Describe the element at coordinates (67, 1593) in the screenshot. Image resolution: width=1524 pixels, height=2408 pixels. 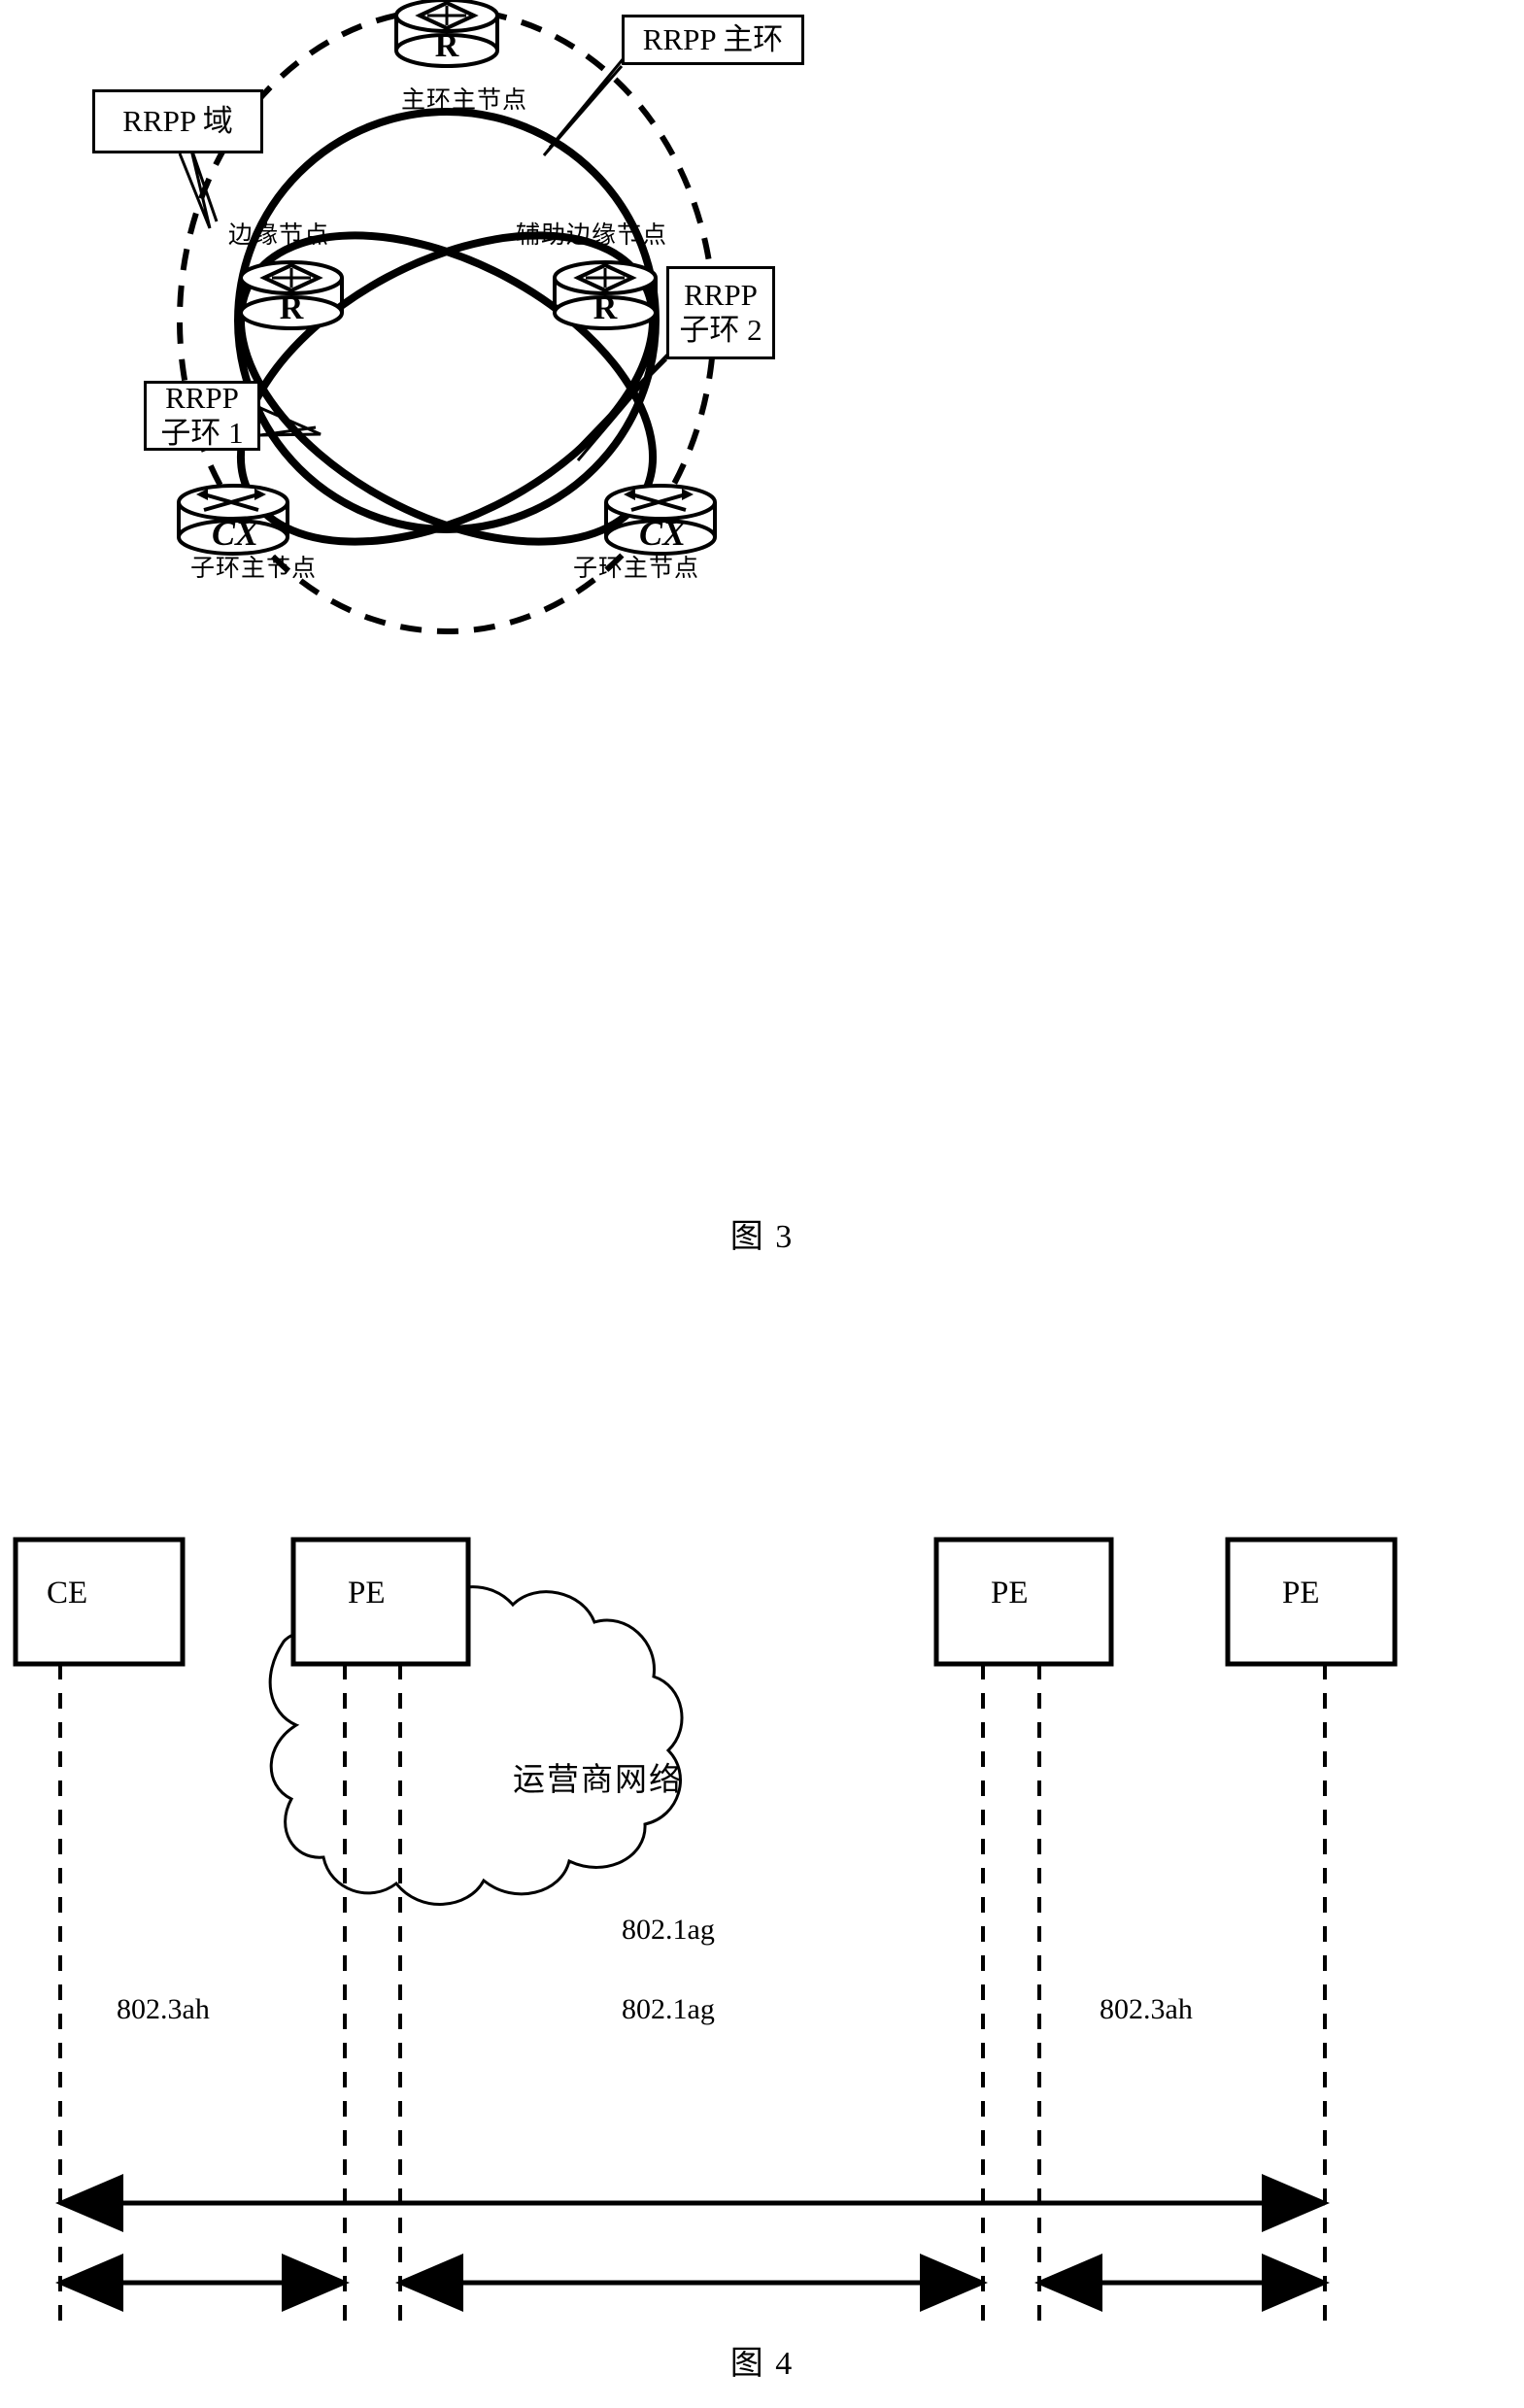
I see `device-label-ce: CE` at that location.